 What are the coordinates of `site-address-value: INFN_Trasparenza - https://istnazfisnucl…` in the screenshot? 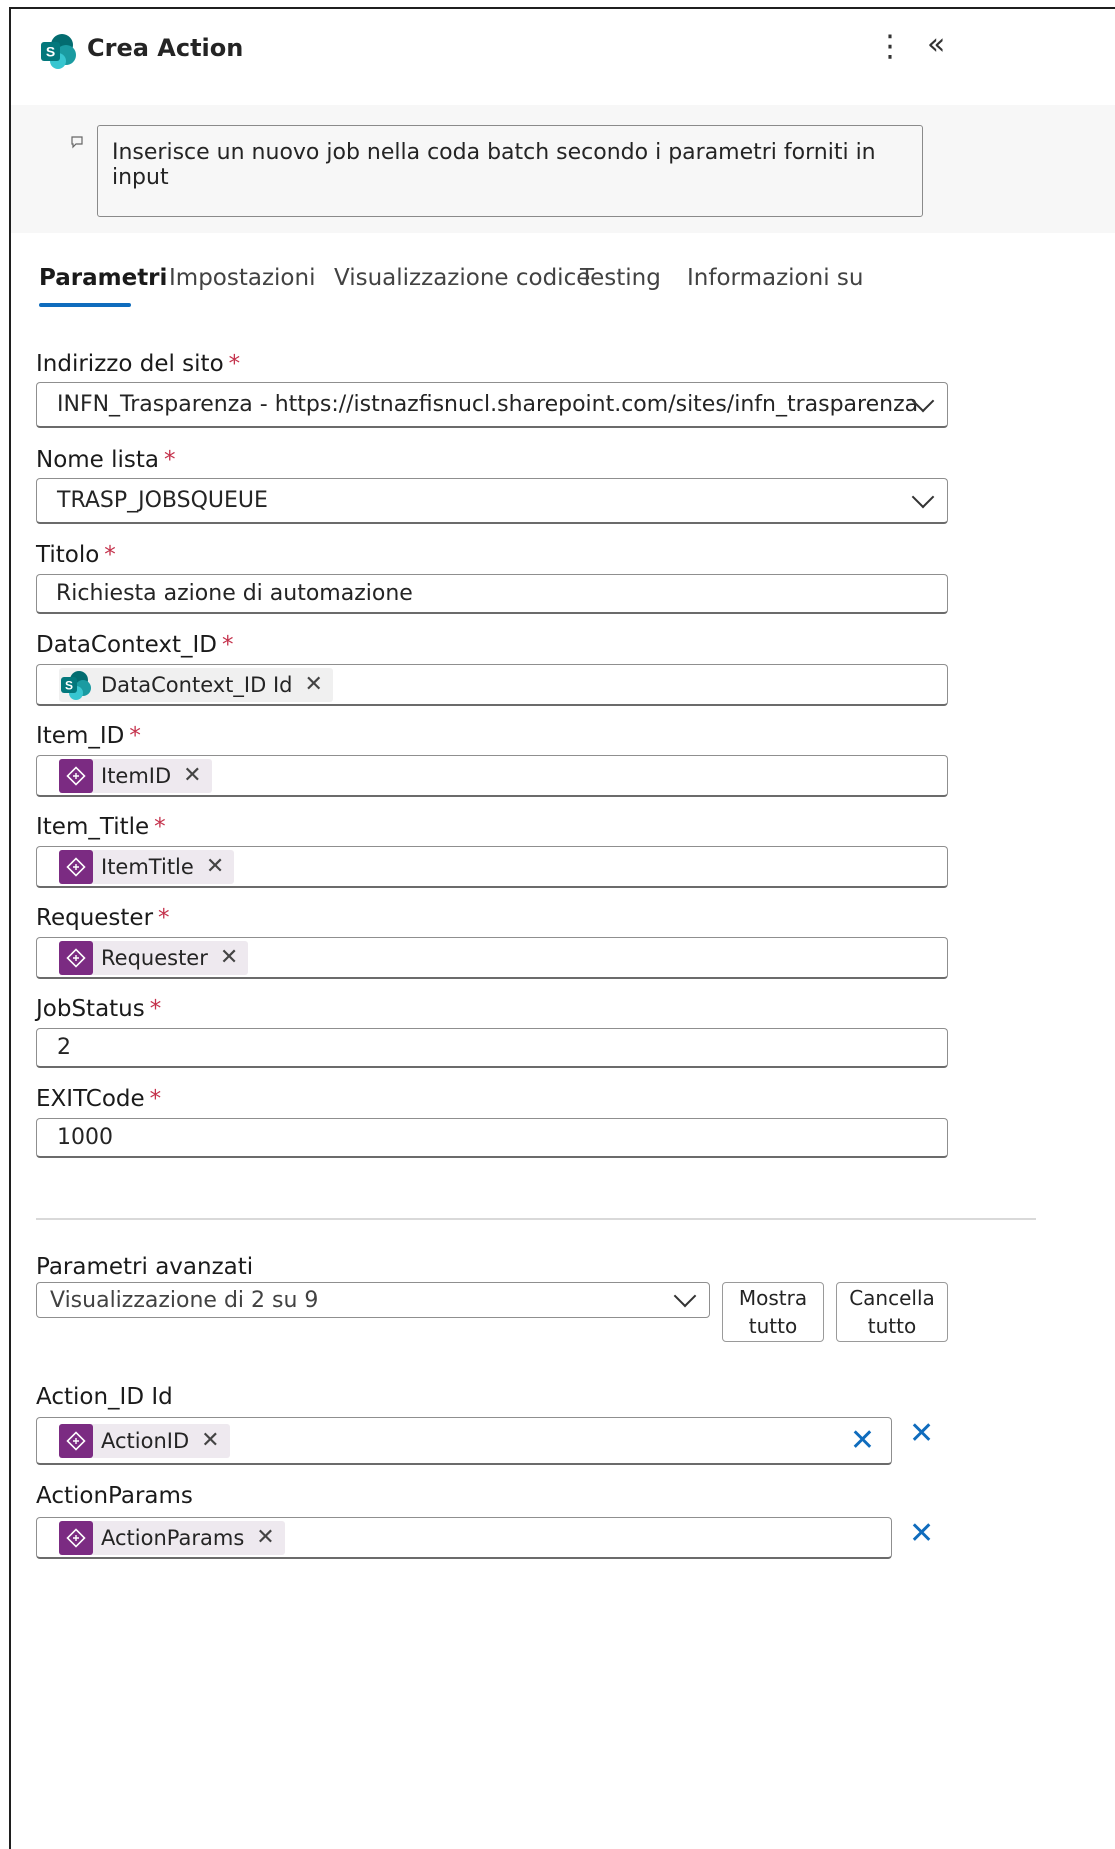 It's located at (488, 404).